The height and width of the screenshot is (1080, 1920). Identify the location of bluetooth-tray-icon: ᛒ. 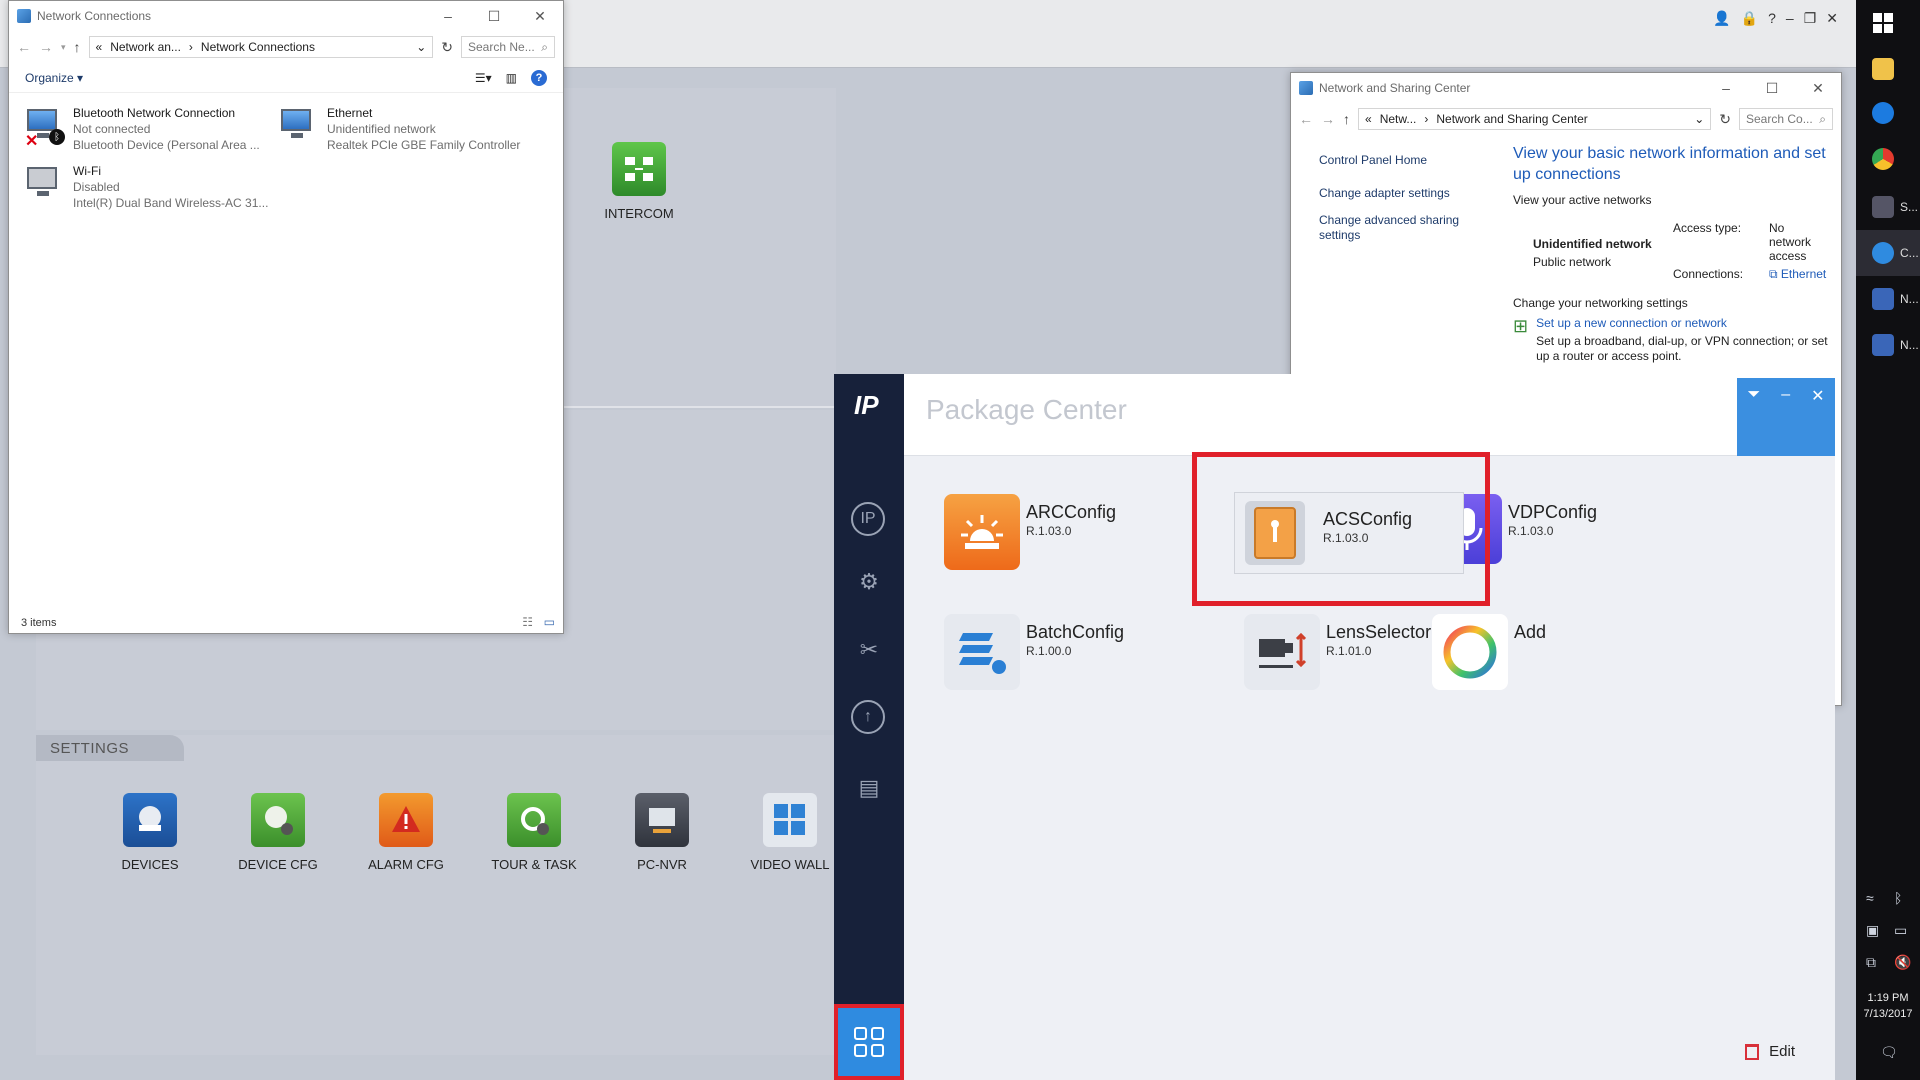
(1898, 898).